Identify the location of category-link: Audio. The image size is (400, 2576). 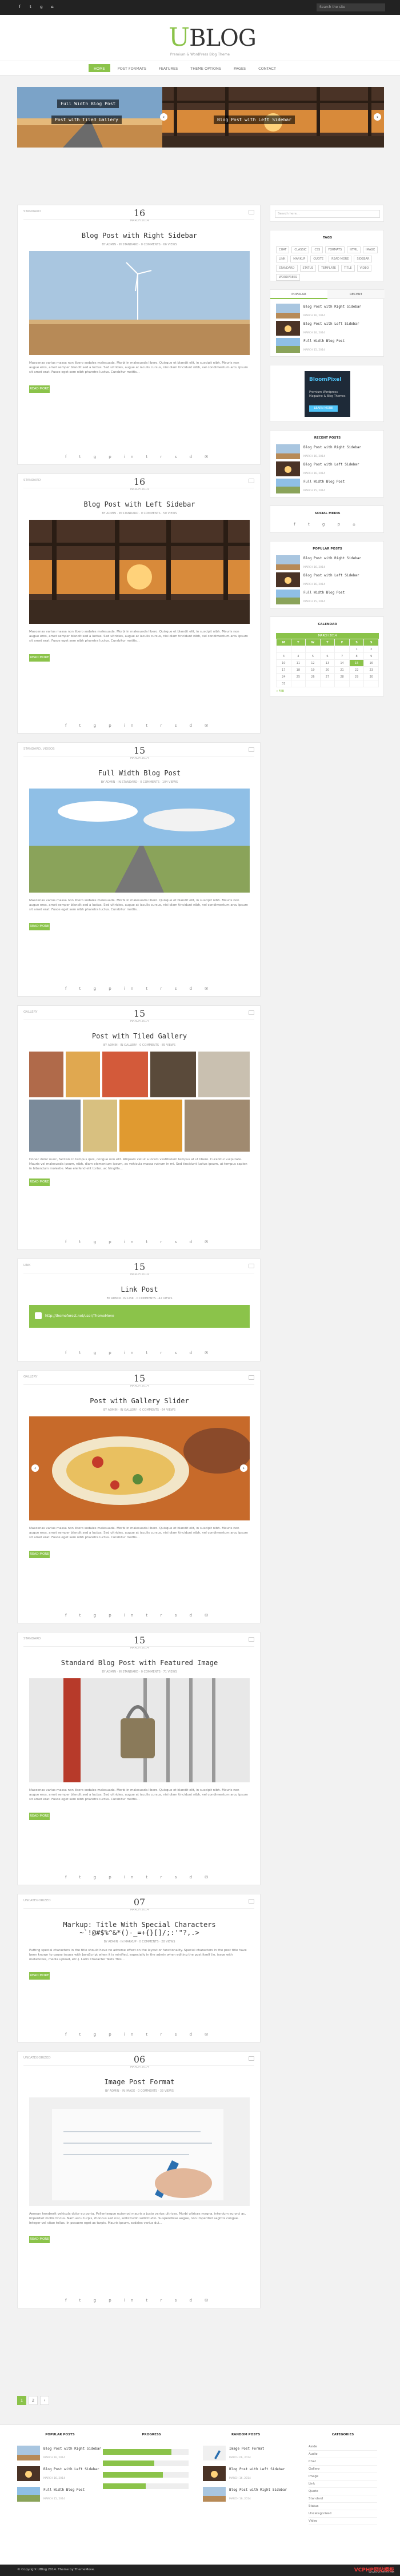
(343, 2454).